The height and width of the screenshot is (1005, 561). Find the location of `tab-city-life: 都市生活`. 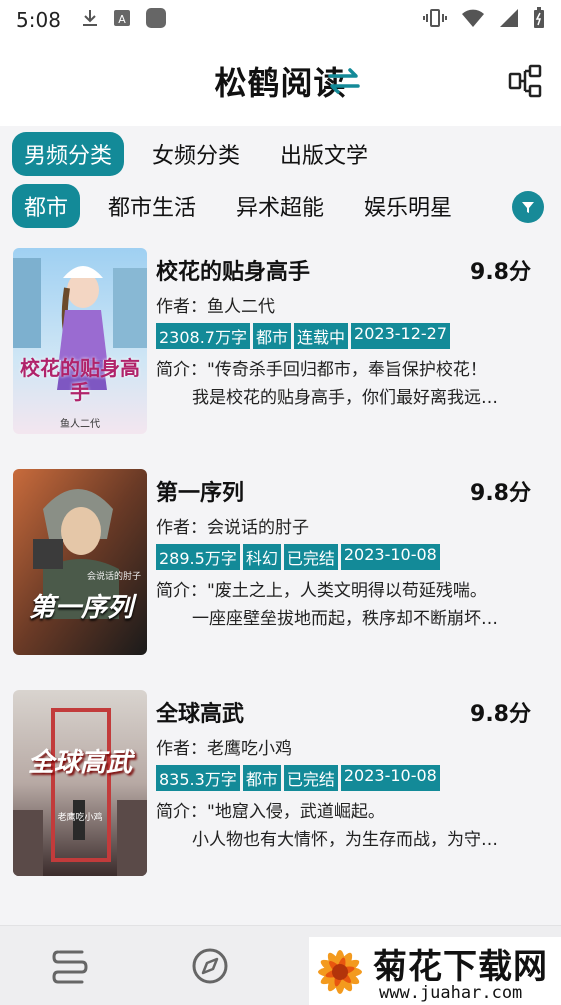

tab-city-life: 都市生活 is located at coordinates (152, 206).